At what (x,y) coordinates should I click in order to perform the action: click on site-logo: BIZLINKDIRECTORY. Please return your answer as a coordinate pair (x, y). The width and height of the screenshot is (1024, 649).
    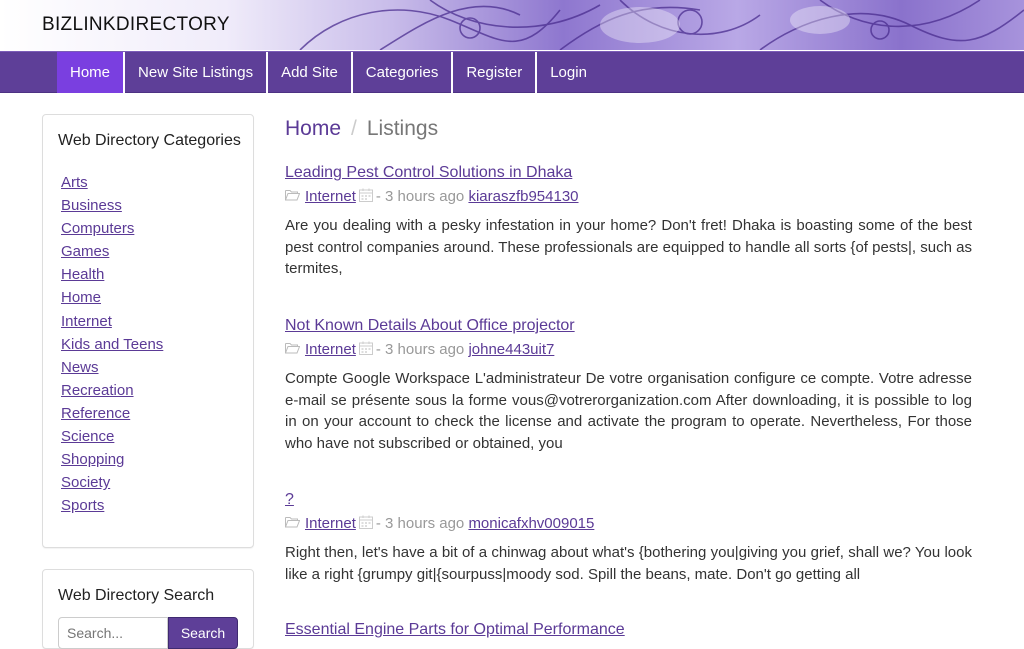
    Looking at the image, I should click on (136, 25).